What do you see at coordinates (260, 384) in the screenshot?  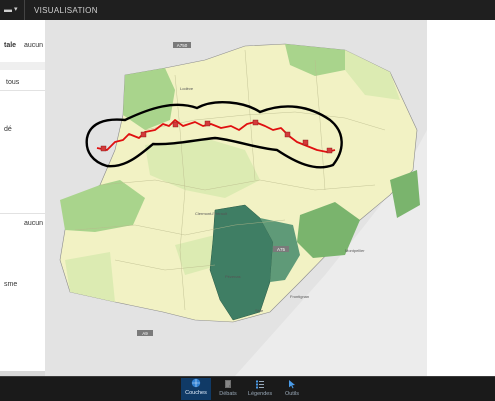 I see `legend-list-icon` at bounding box center [260, 384].